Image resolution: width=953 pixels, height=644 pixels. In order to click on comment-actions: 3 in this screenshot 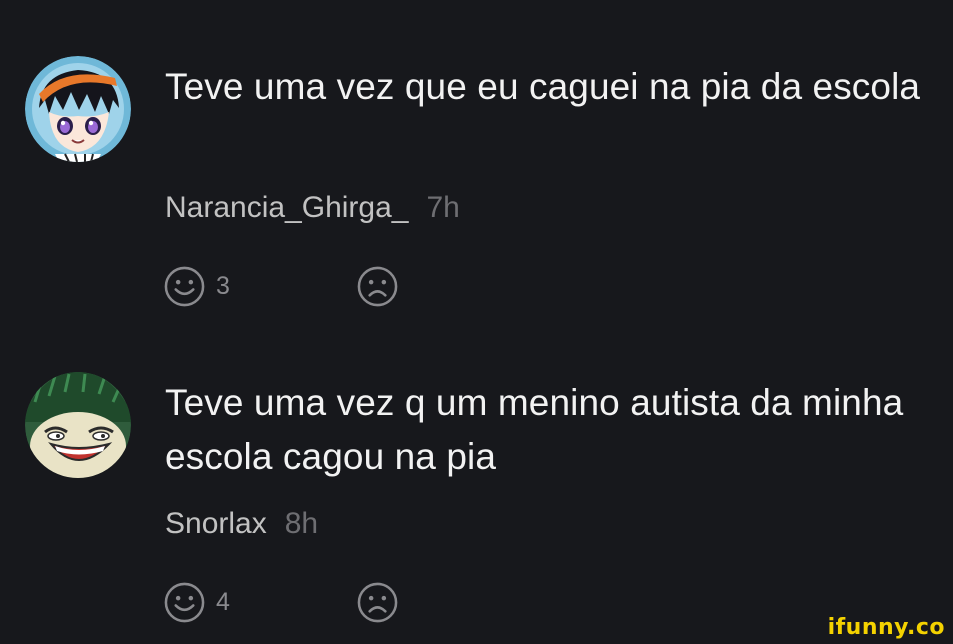, I will do `click(293, 286)`.